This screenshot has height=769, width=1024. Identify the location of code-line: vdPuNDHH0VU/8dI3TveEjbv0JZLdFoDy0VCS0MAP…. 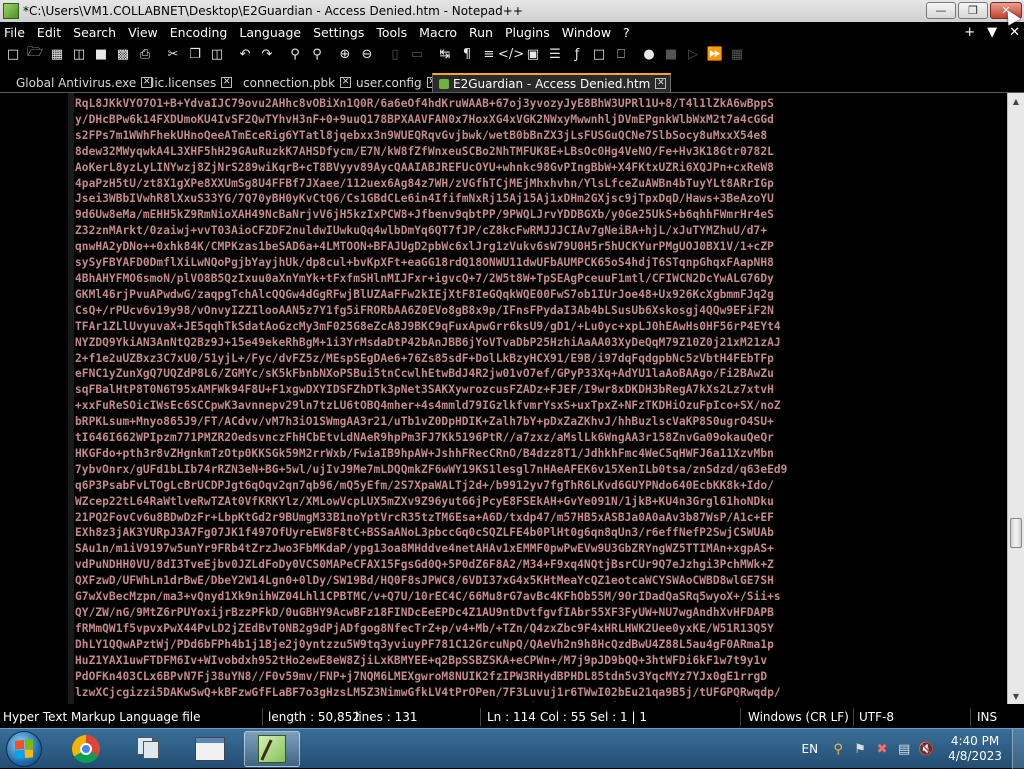
(539, 565).